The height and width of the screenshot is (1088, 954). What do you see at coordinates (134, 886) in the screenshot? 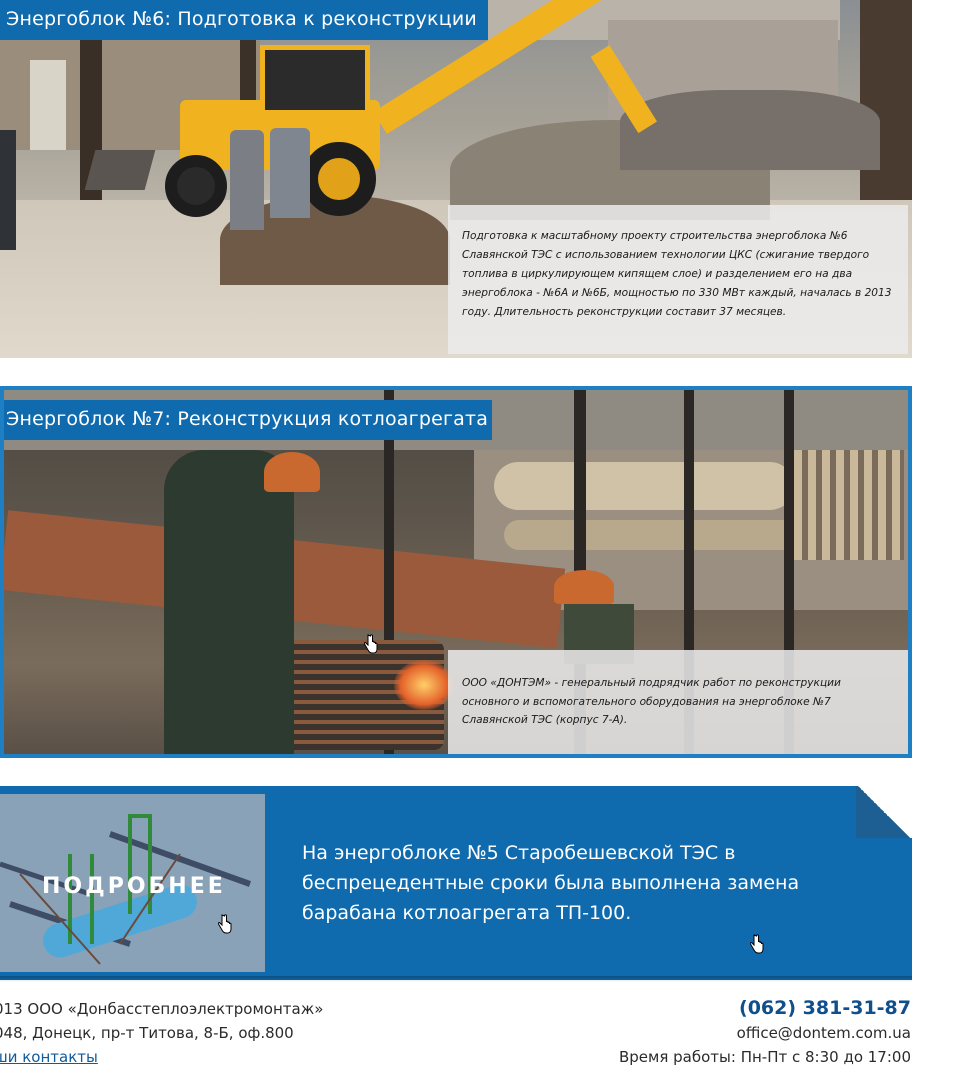
I see `more-button: ПОДРОБНЕЕ` at bounding box center [134, 886].